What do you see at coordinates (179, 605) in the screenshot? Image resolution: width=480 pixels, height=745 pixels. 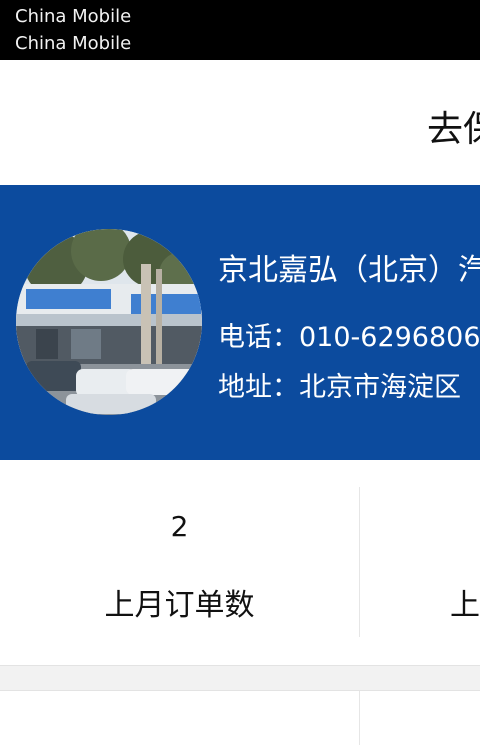 I see `orders-last-month-label: 上月订单数` at bounding box center [179, 605].